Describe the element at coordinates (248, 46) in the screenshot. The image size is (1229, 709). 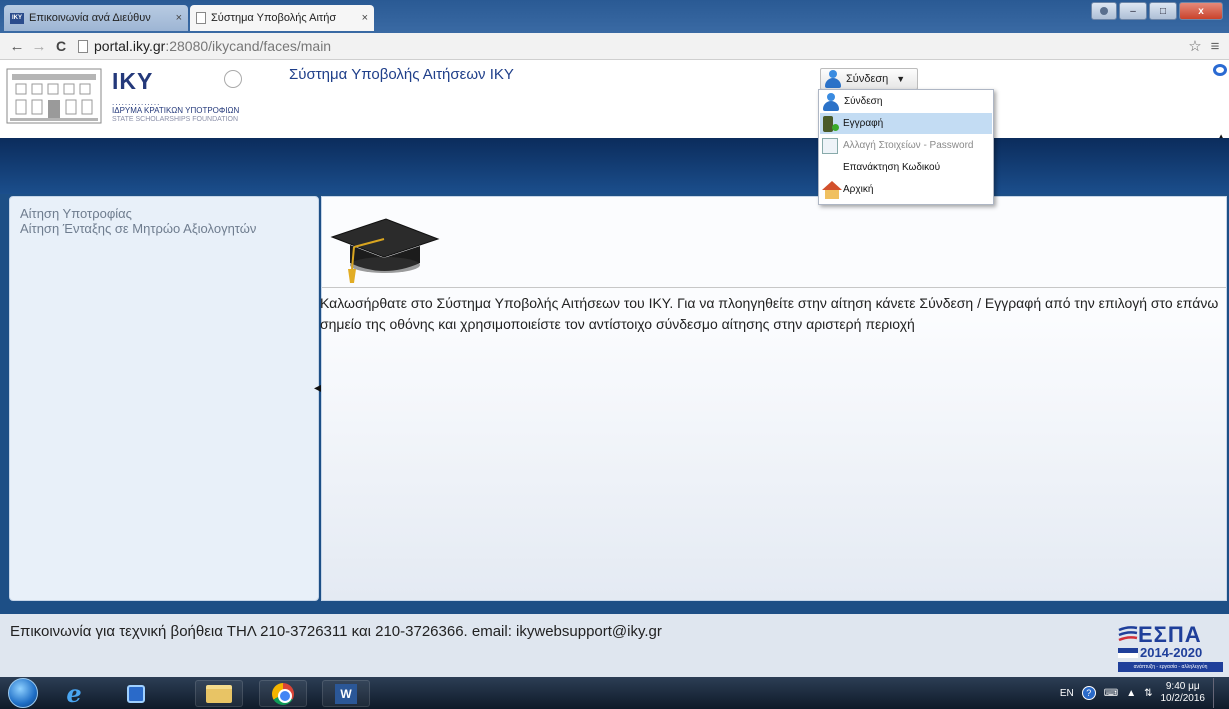
I see `url-path: :28080/ikycand/faces/main` at that location.